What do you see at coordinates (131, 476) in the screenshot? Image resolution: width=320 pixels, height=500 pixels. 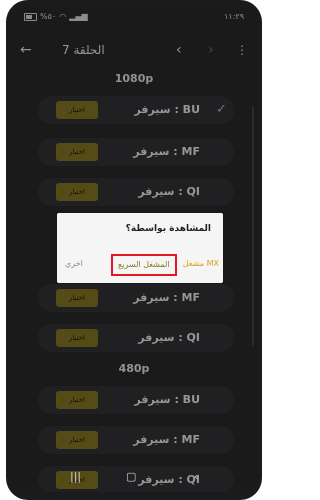 I see `home-icon: ▢` at bounding box center [131, 476].